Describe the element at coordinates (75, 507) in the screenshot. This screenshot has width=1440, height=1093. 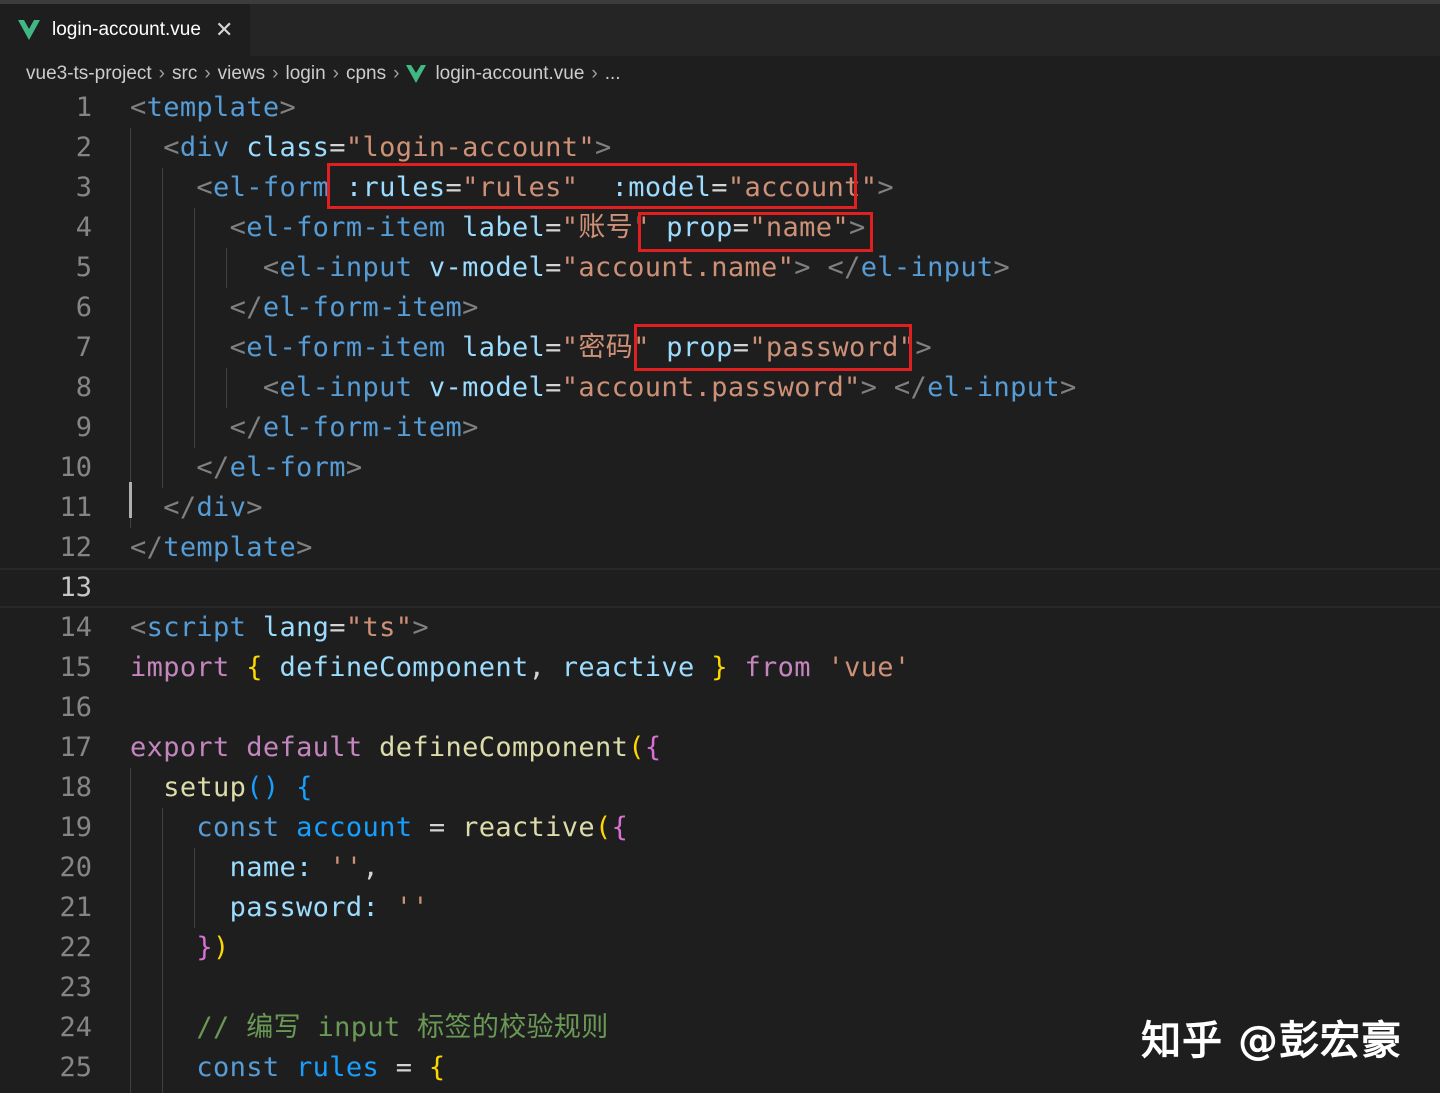
I see `line-number: 11` at that location.